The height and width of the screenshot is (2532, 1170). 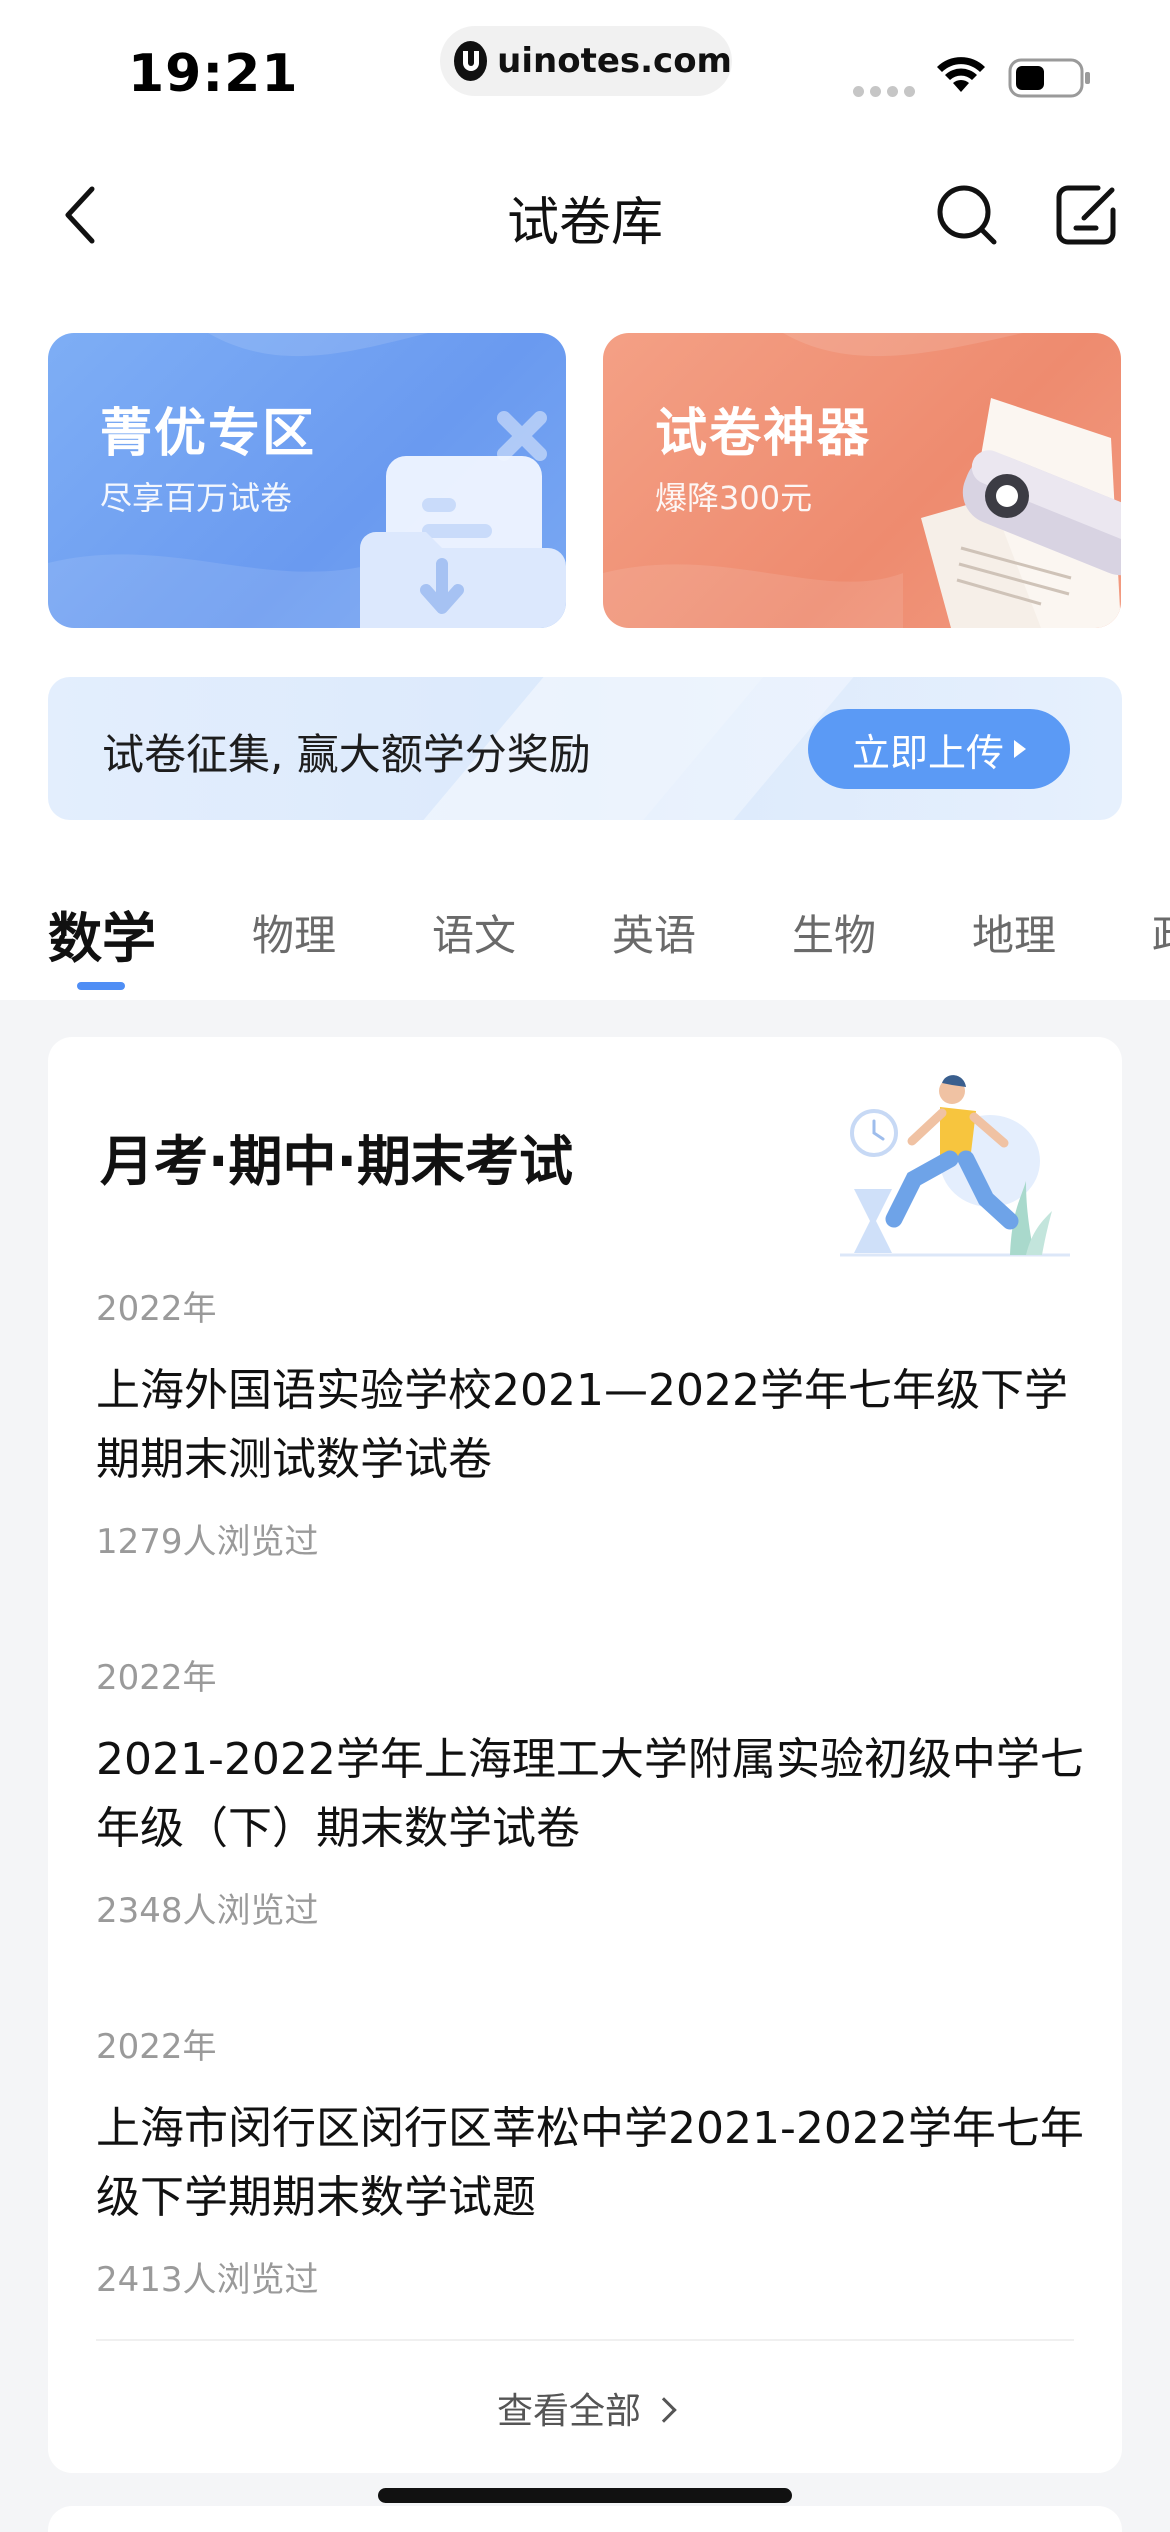 What do you see at coordinates (585, 2495) in the screenshot?
I see `home-indicator` at bounding box center [585, 2495].